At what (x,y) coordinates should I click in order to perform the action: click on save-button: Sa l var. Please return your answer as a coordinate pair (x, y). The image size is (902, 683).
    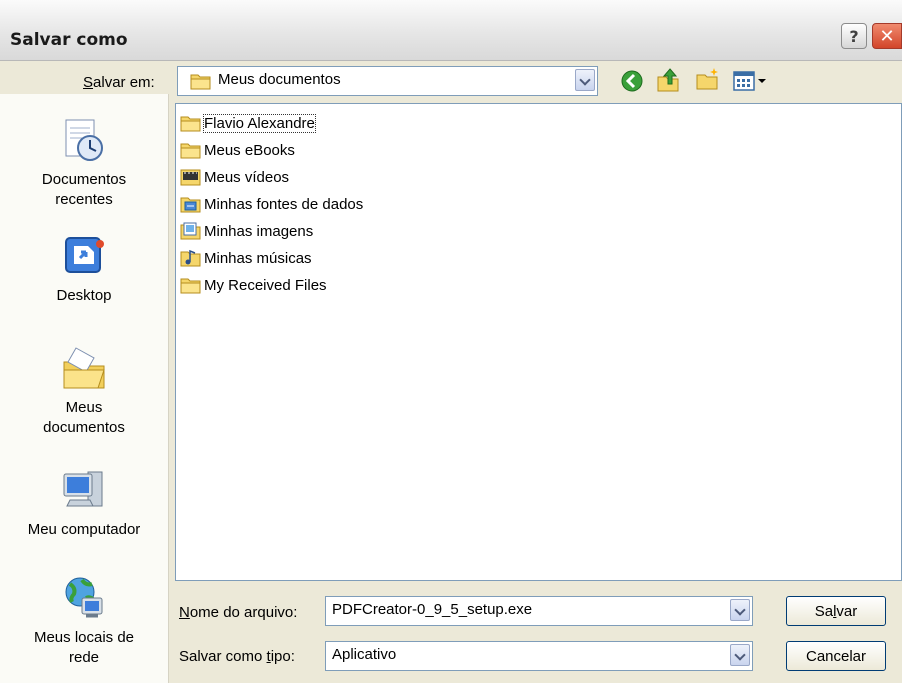
    Looking at the image, I should click on (836, 611).